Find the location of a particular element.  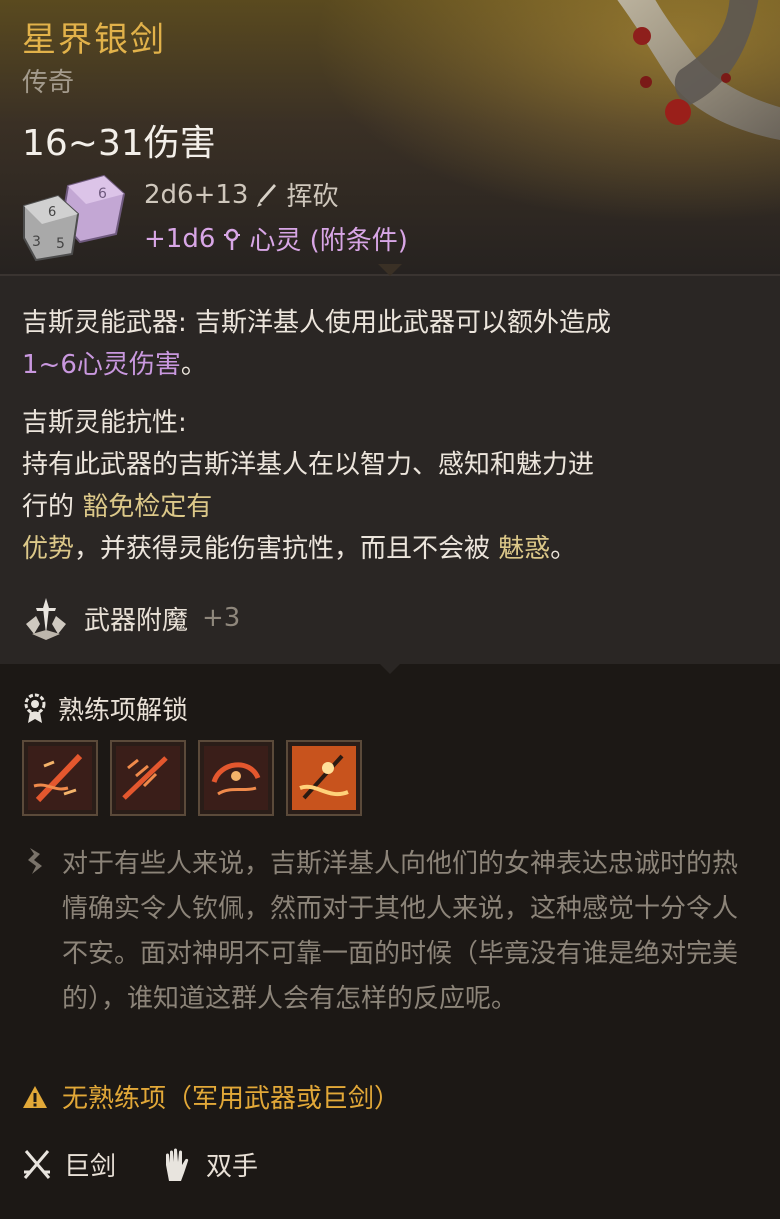

proficiency-unlock-header: 熟练项解锁 is located at coordinates (105, 708).